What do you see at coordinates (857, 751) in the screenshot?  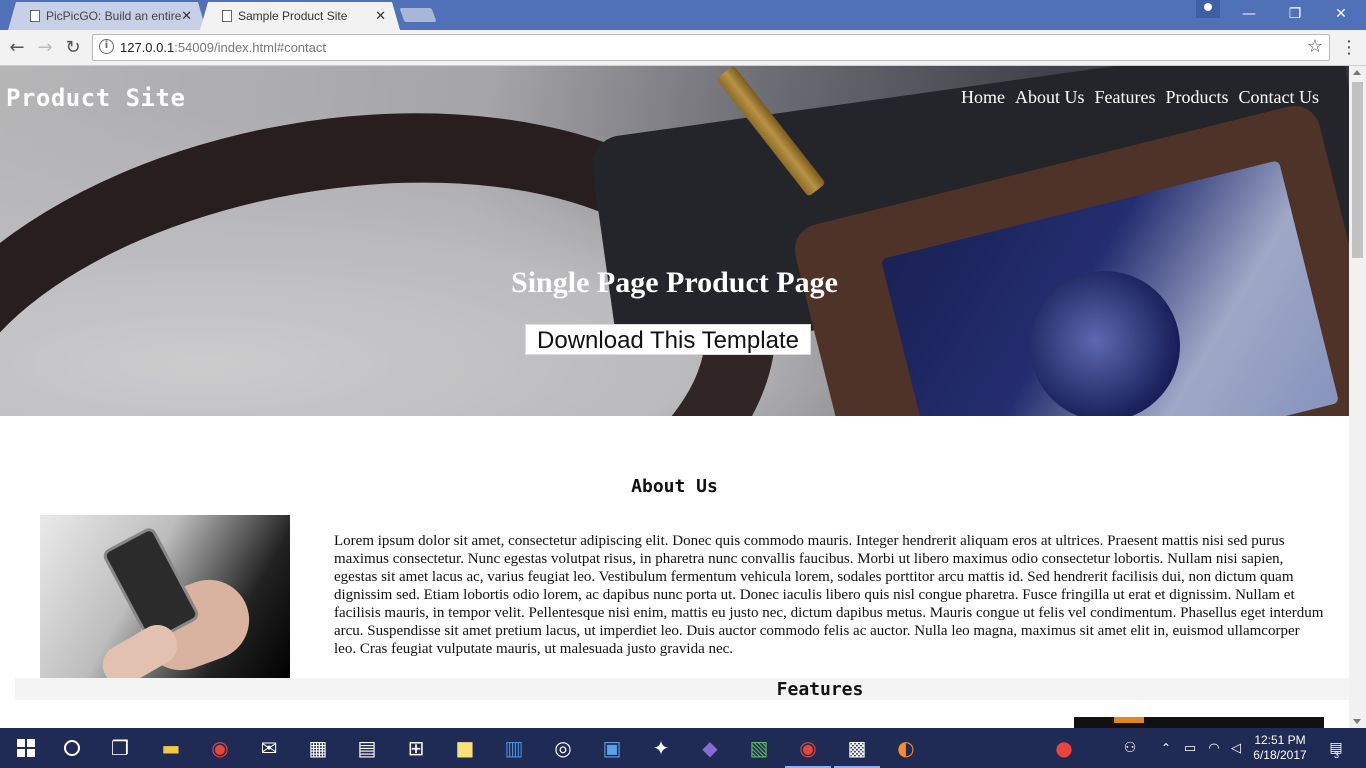 I see `video-editor-icon: ▩` at bounding box center [857, 751].